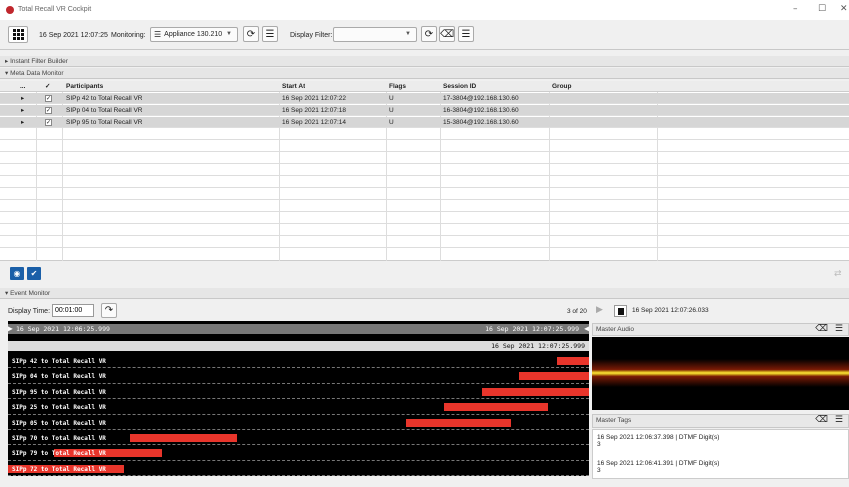  Describe the element at coordinates (298, 392) in the screenshot. I see `timeline-call-row: SIPp 95 to Total Recall VR` at that location.